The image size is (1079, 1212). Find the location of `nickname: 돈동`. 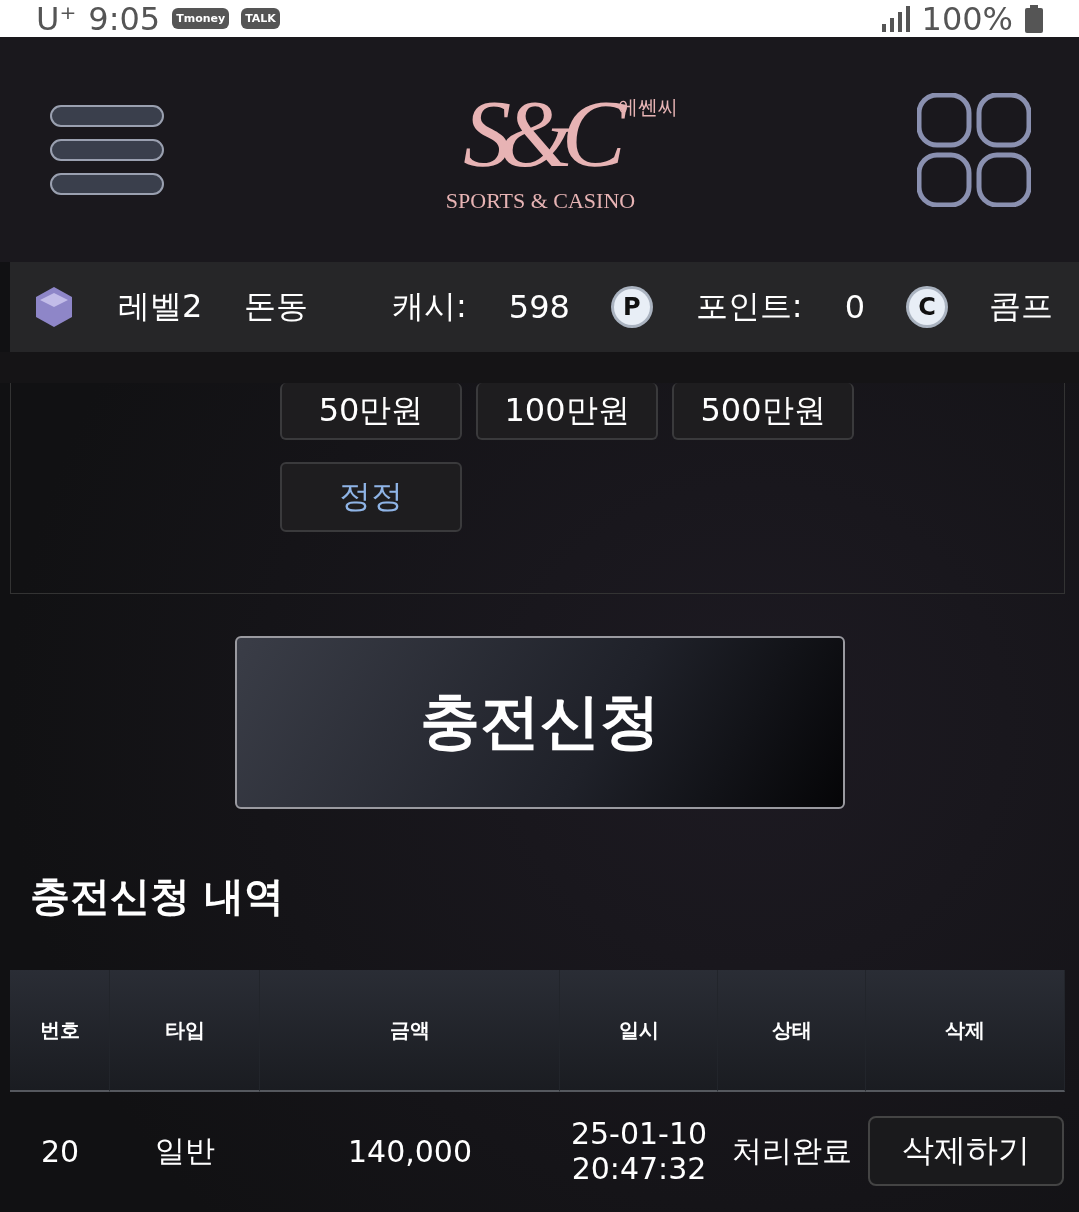

nickname: 돈동 is located at coordinates (276, 306).